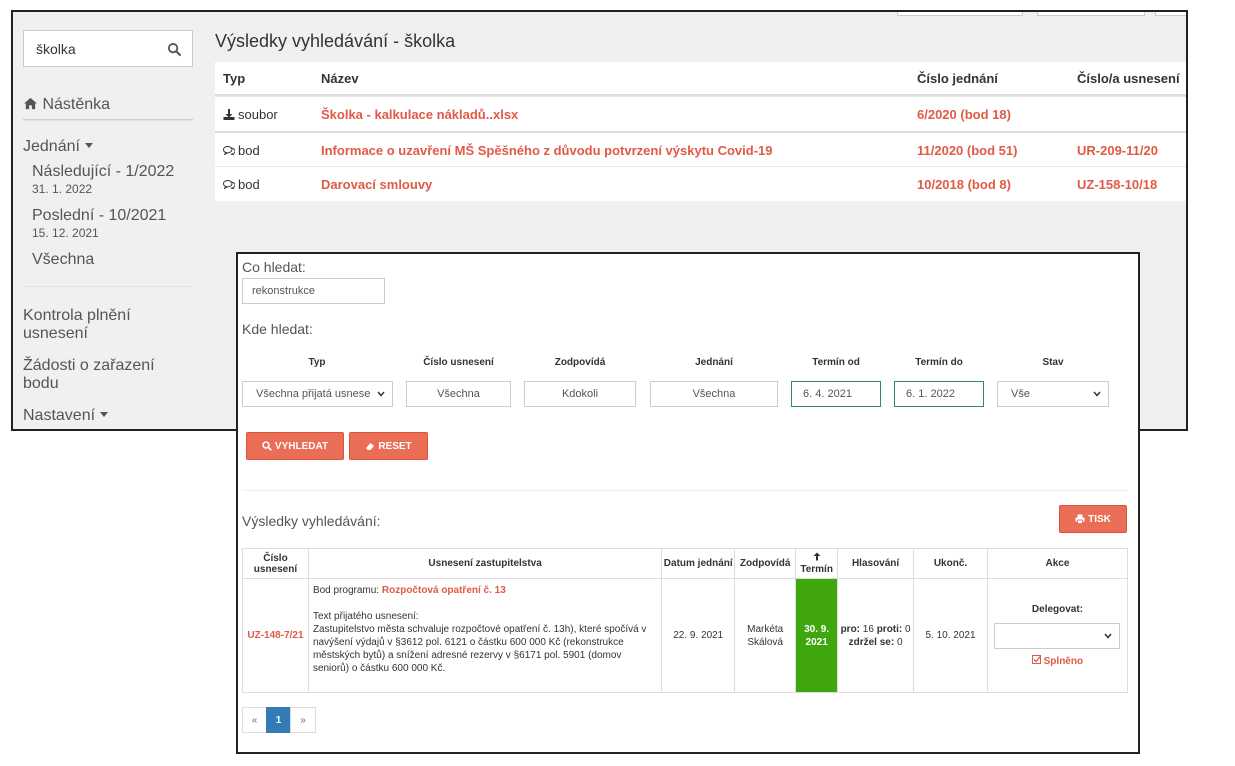 Image resolution: width=1235 pixels, height=766 pixels. I want to click on sidebar-item-settings: Nastavení, so click(66, 416).